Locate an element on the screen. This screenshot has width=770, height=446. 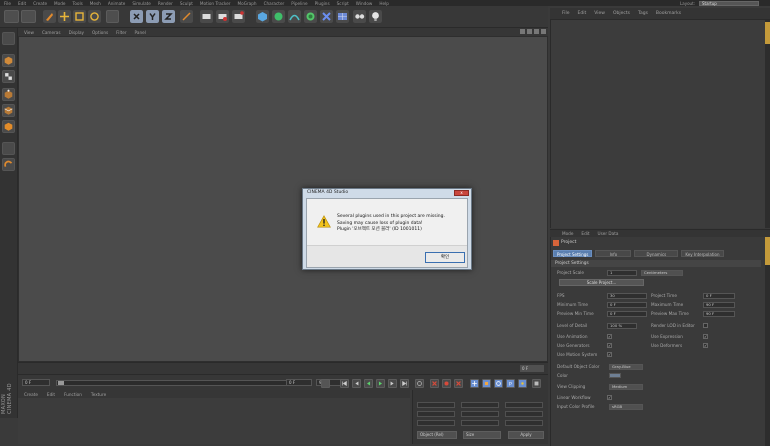
preview-max-time-field: 90 F is located at coordinates (719, 314).